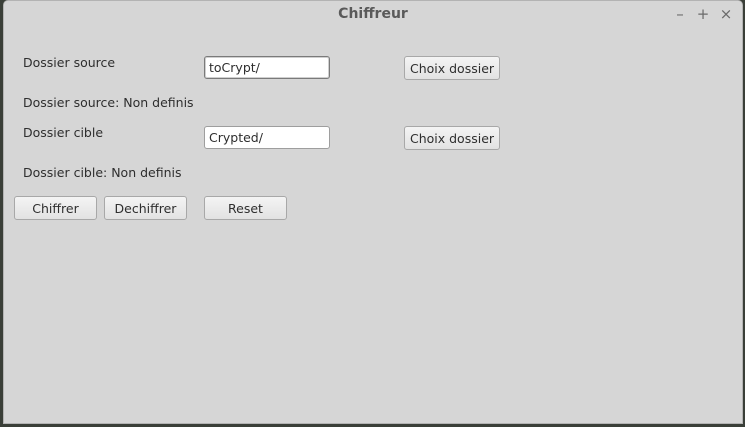 The height and width of the screenshot is (427, 745). What do you see at coordinates (102, 172) in the screenshot?
I see `target-folder-status: Dossier cible: Non definis` at bounding box center [102, 172].